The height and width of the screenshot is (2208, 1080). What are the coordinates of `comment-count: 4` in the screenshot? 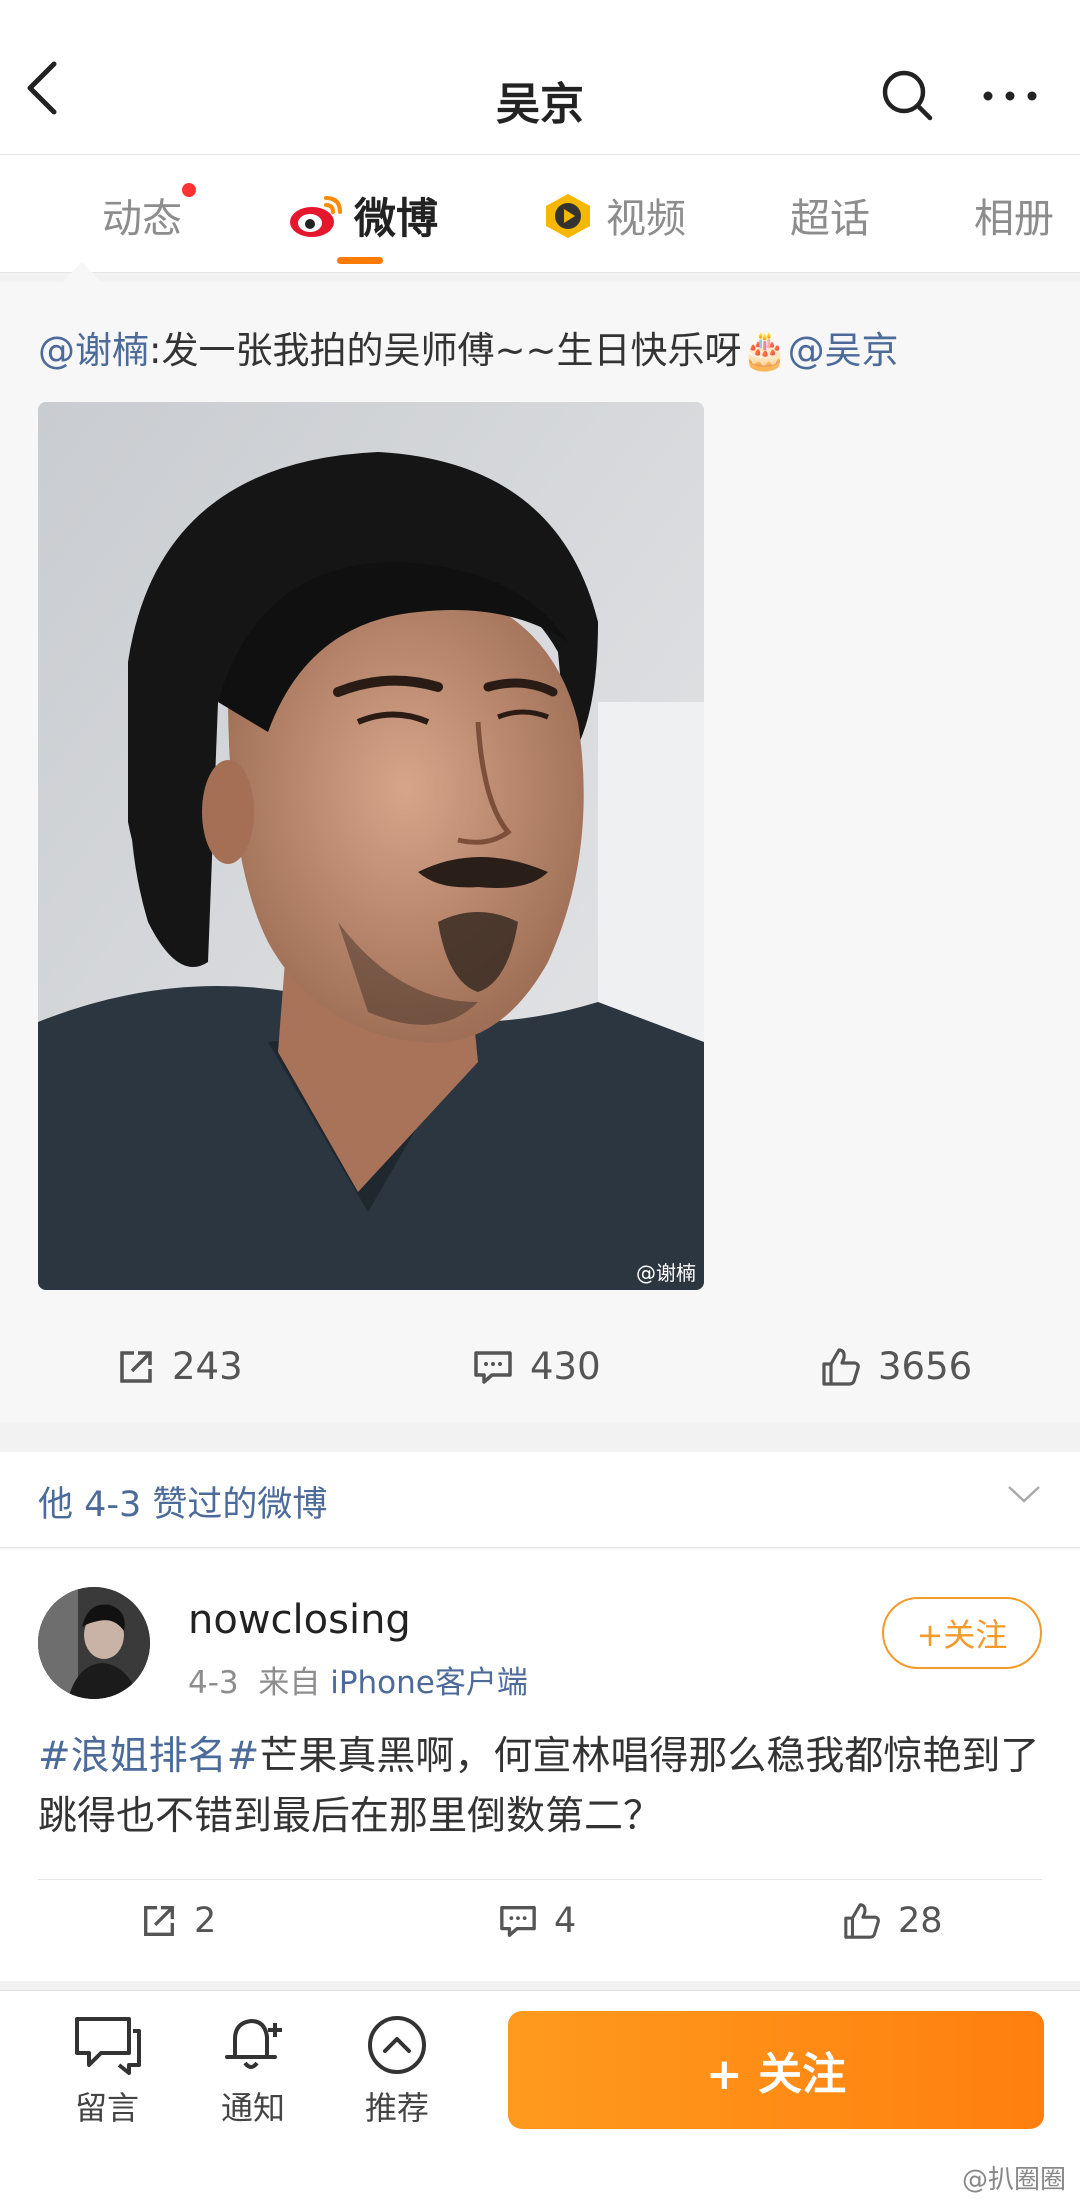 It's located at (565, 1921).